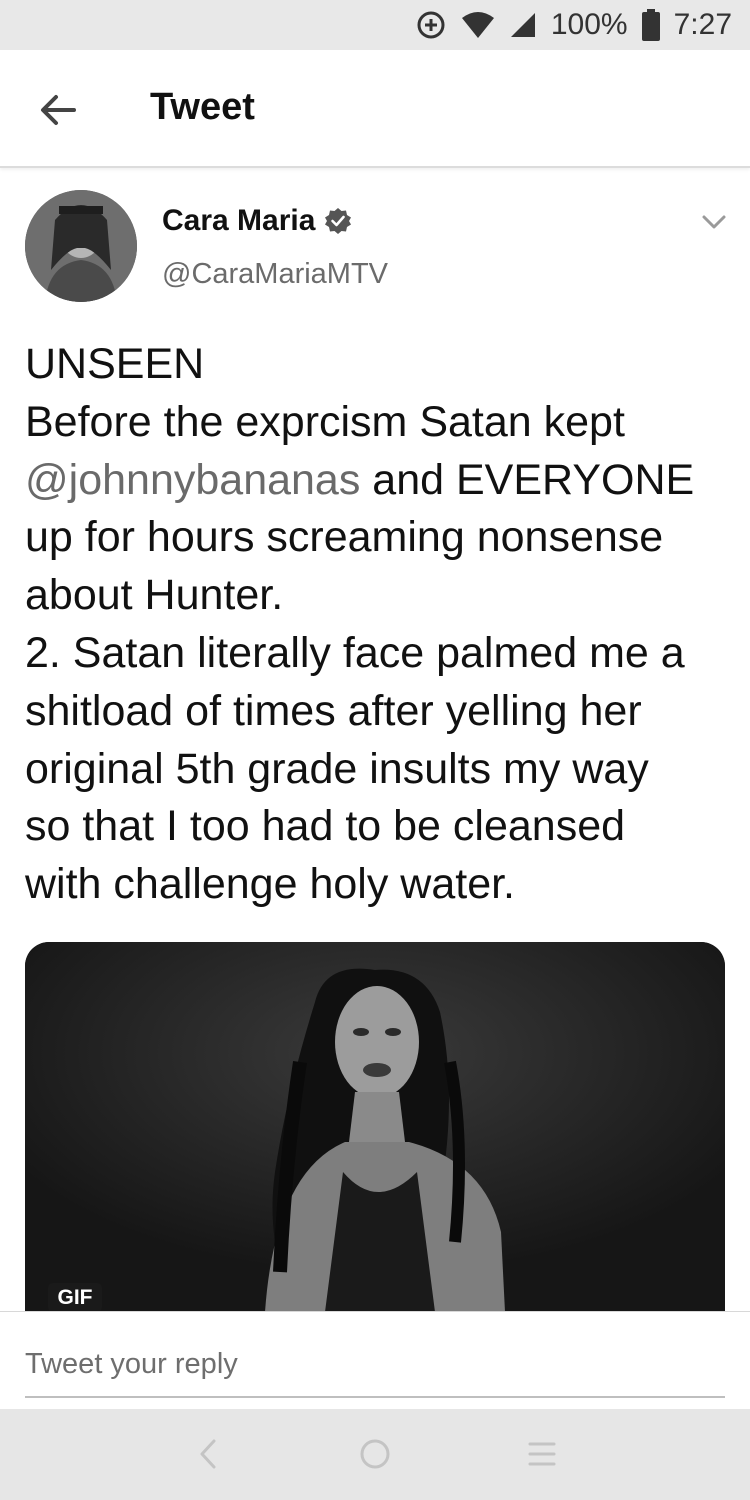 The image size is (750, 1500). I want to click on chevron-down-icon, so click(714, 222).